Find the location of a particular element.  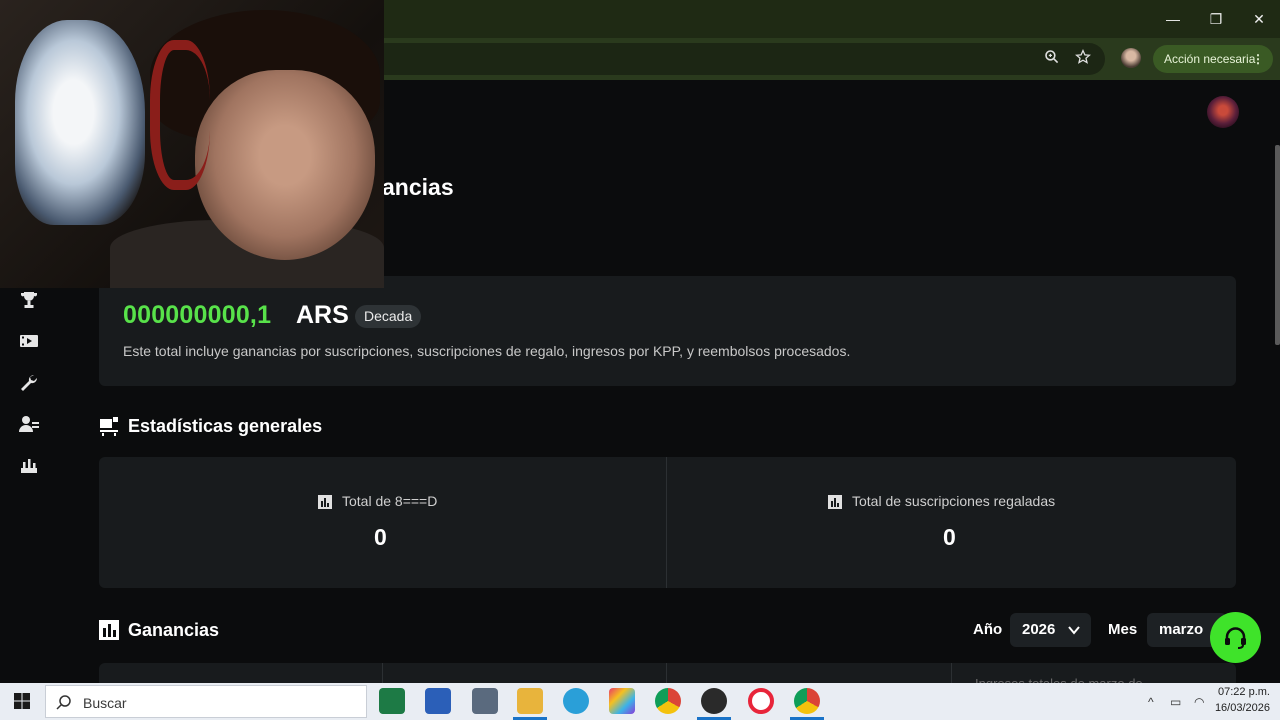

windows-start-icon is located at coordinates (22, 701).